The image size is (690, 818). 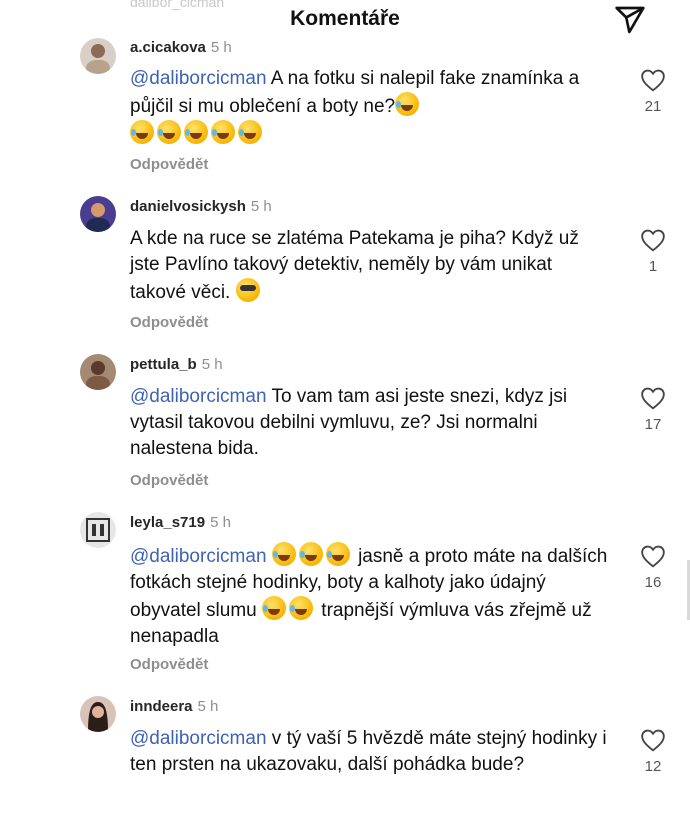 I want to click on comment-meta: inndeera 5 h, so click(x=174, y=706).